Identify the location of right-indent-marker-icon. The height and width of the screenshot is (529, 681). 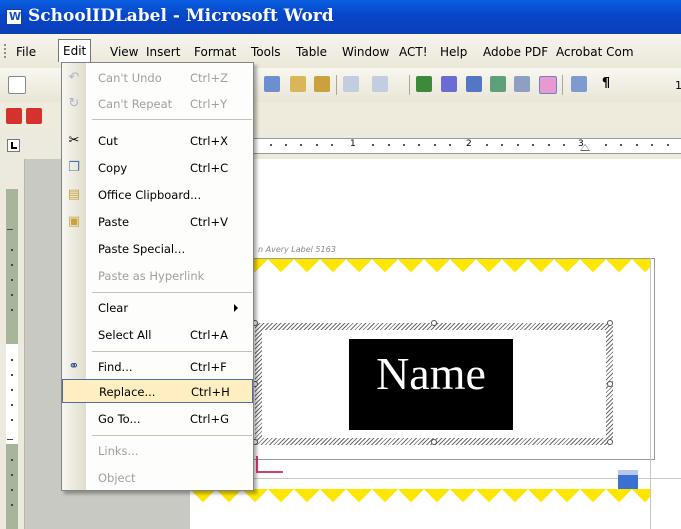
(585, 147).